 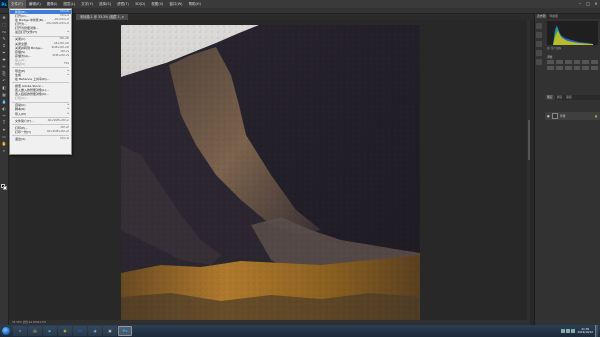 I want to click on histogram-source: 源: 整个图像, so click(x=554, y=48).